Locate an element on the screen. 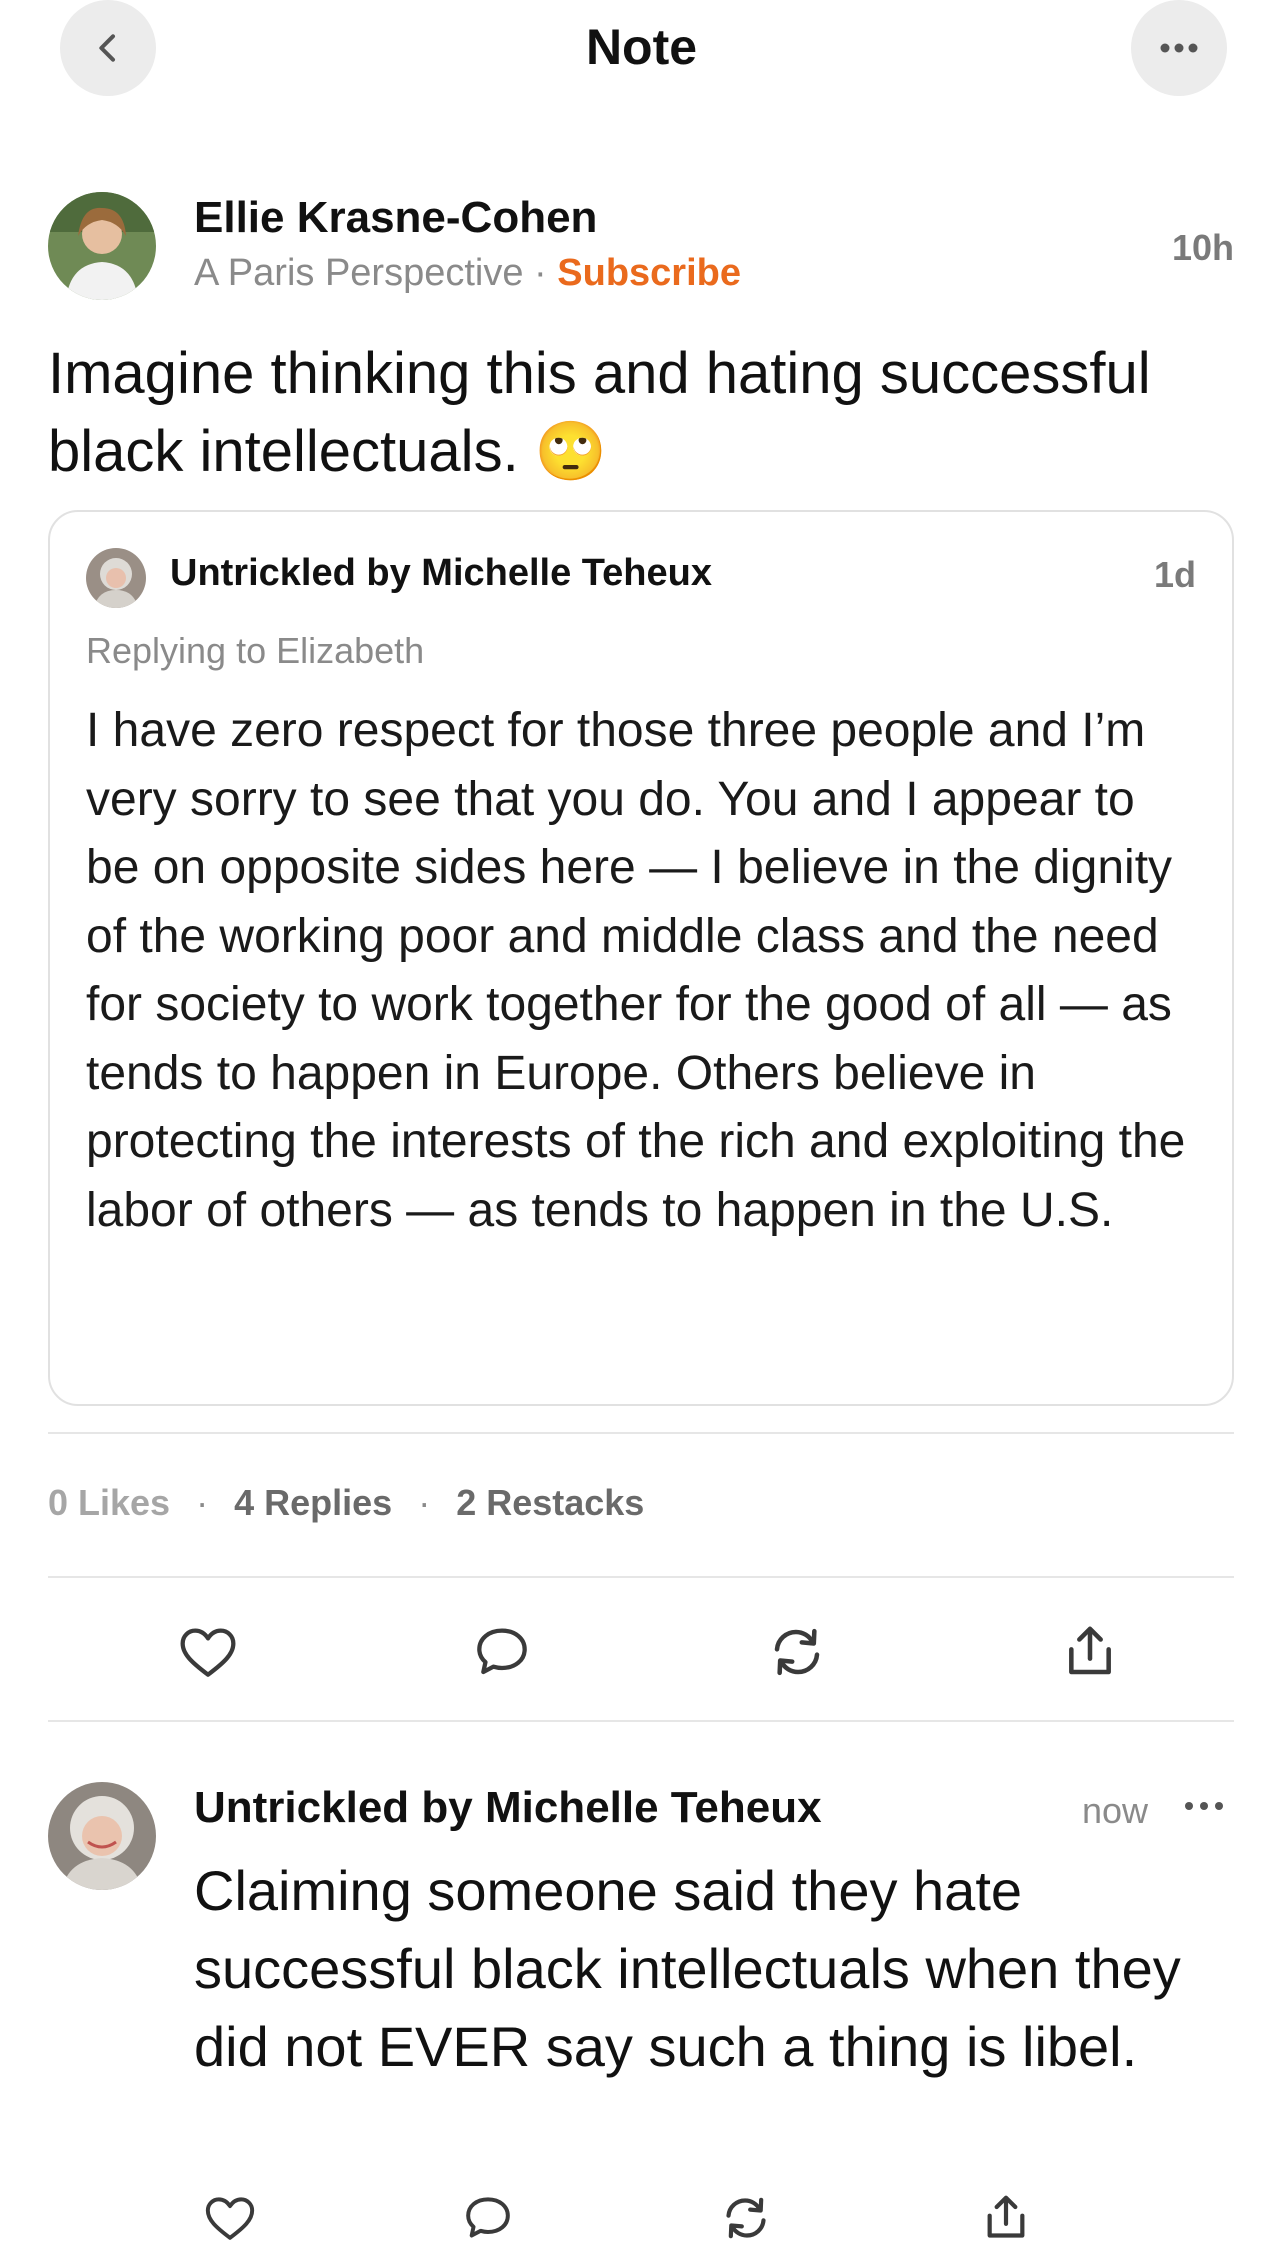 This screenshot has width=1283, height=2260. author-avatar is located at coordinates (102, 246).